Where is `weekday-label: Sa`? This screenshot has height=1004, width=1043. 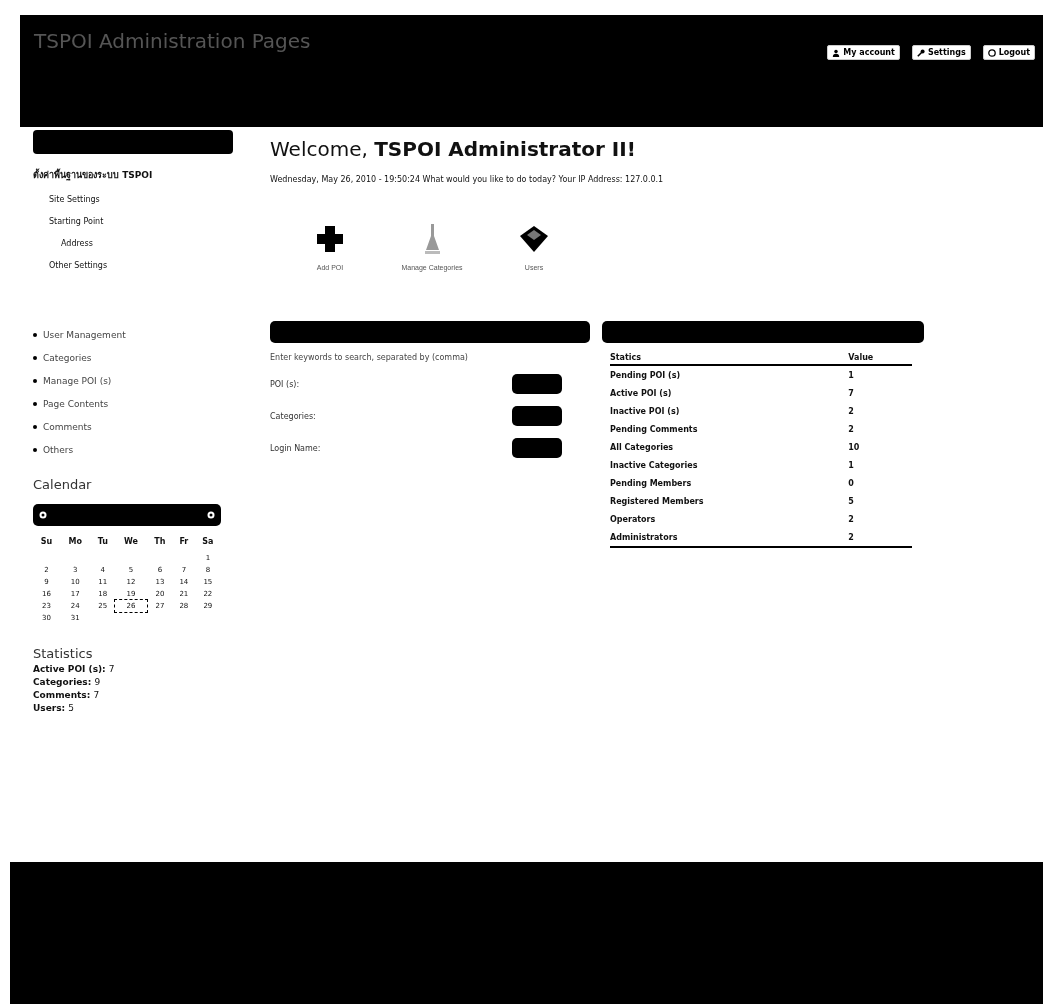 weekday-label: Sa is located at coordinates (208, 541).